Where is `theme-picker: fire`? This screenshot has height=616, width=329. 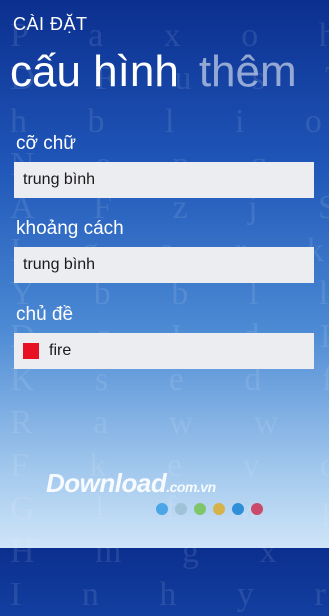 theme-picker: fire is located at coordinates (164, 351).